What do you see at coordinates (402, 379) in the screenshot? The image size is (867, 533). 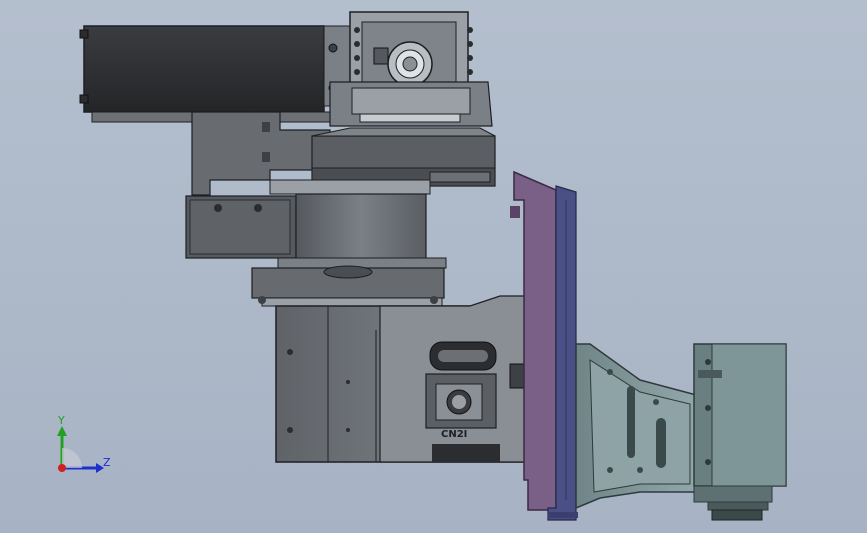 I see `lower-actuator-body: CN2I` at bounding box center [402, 379].